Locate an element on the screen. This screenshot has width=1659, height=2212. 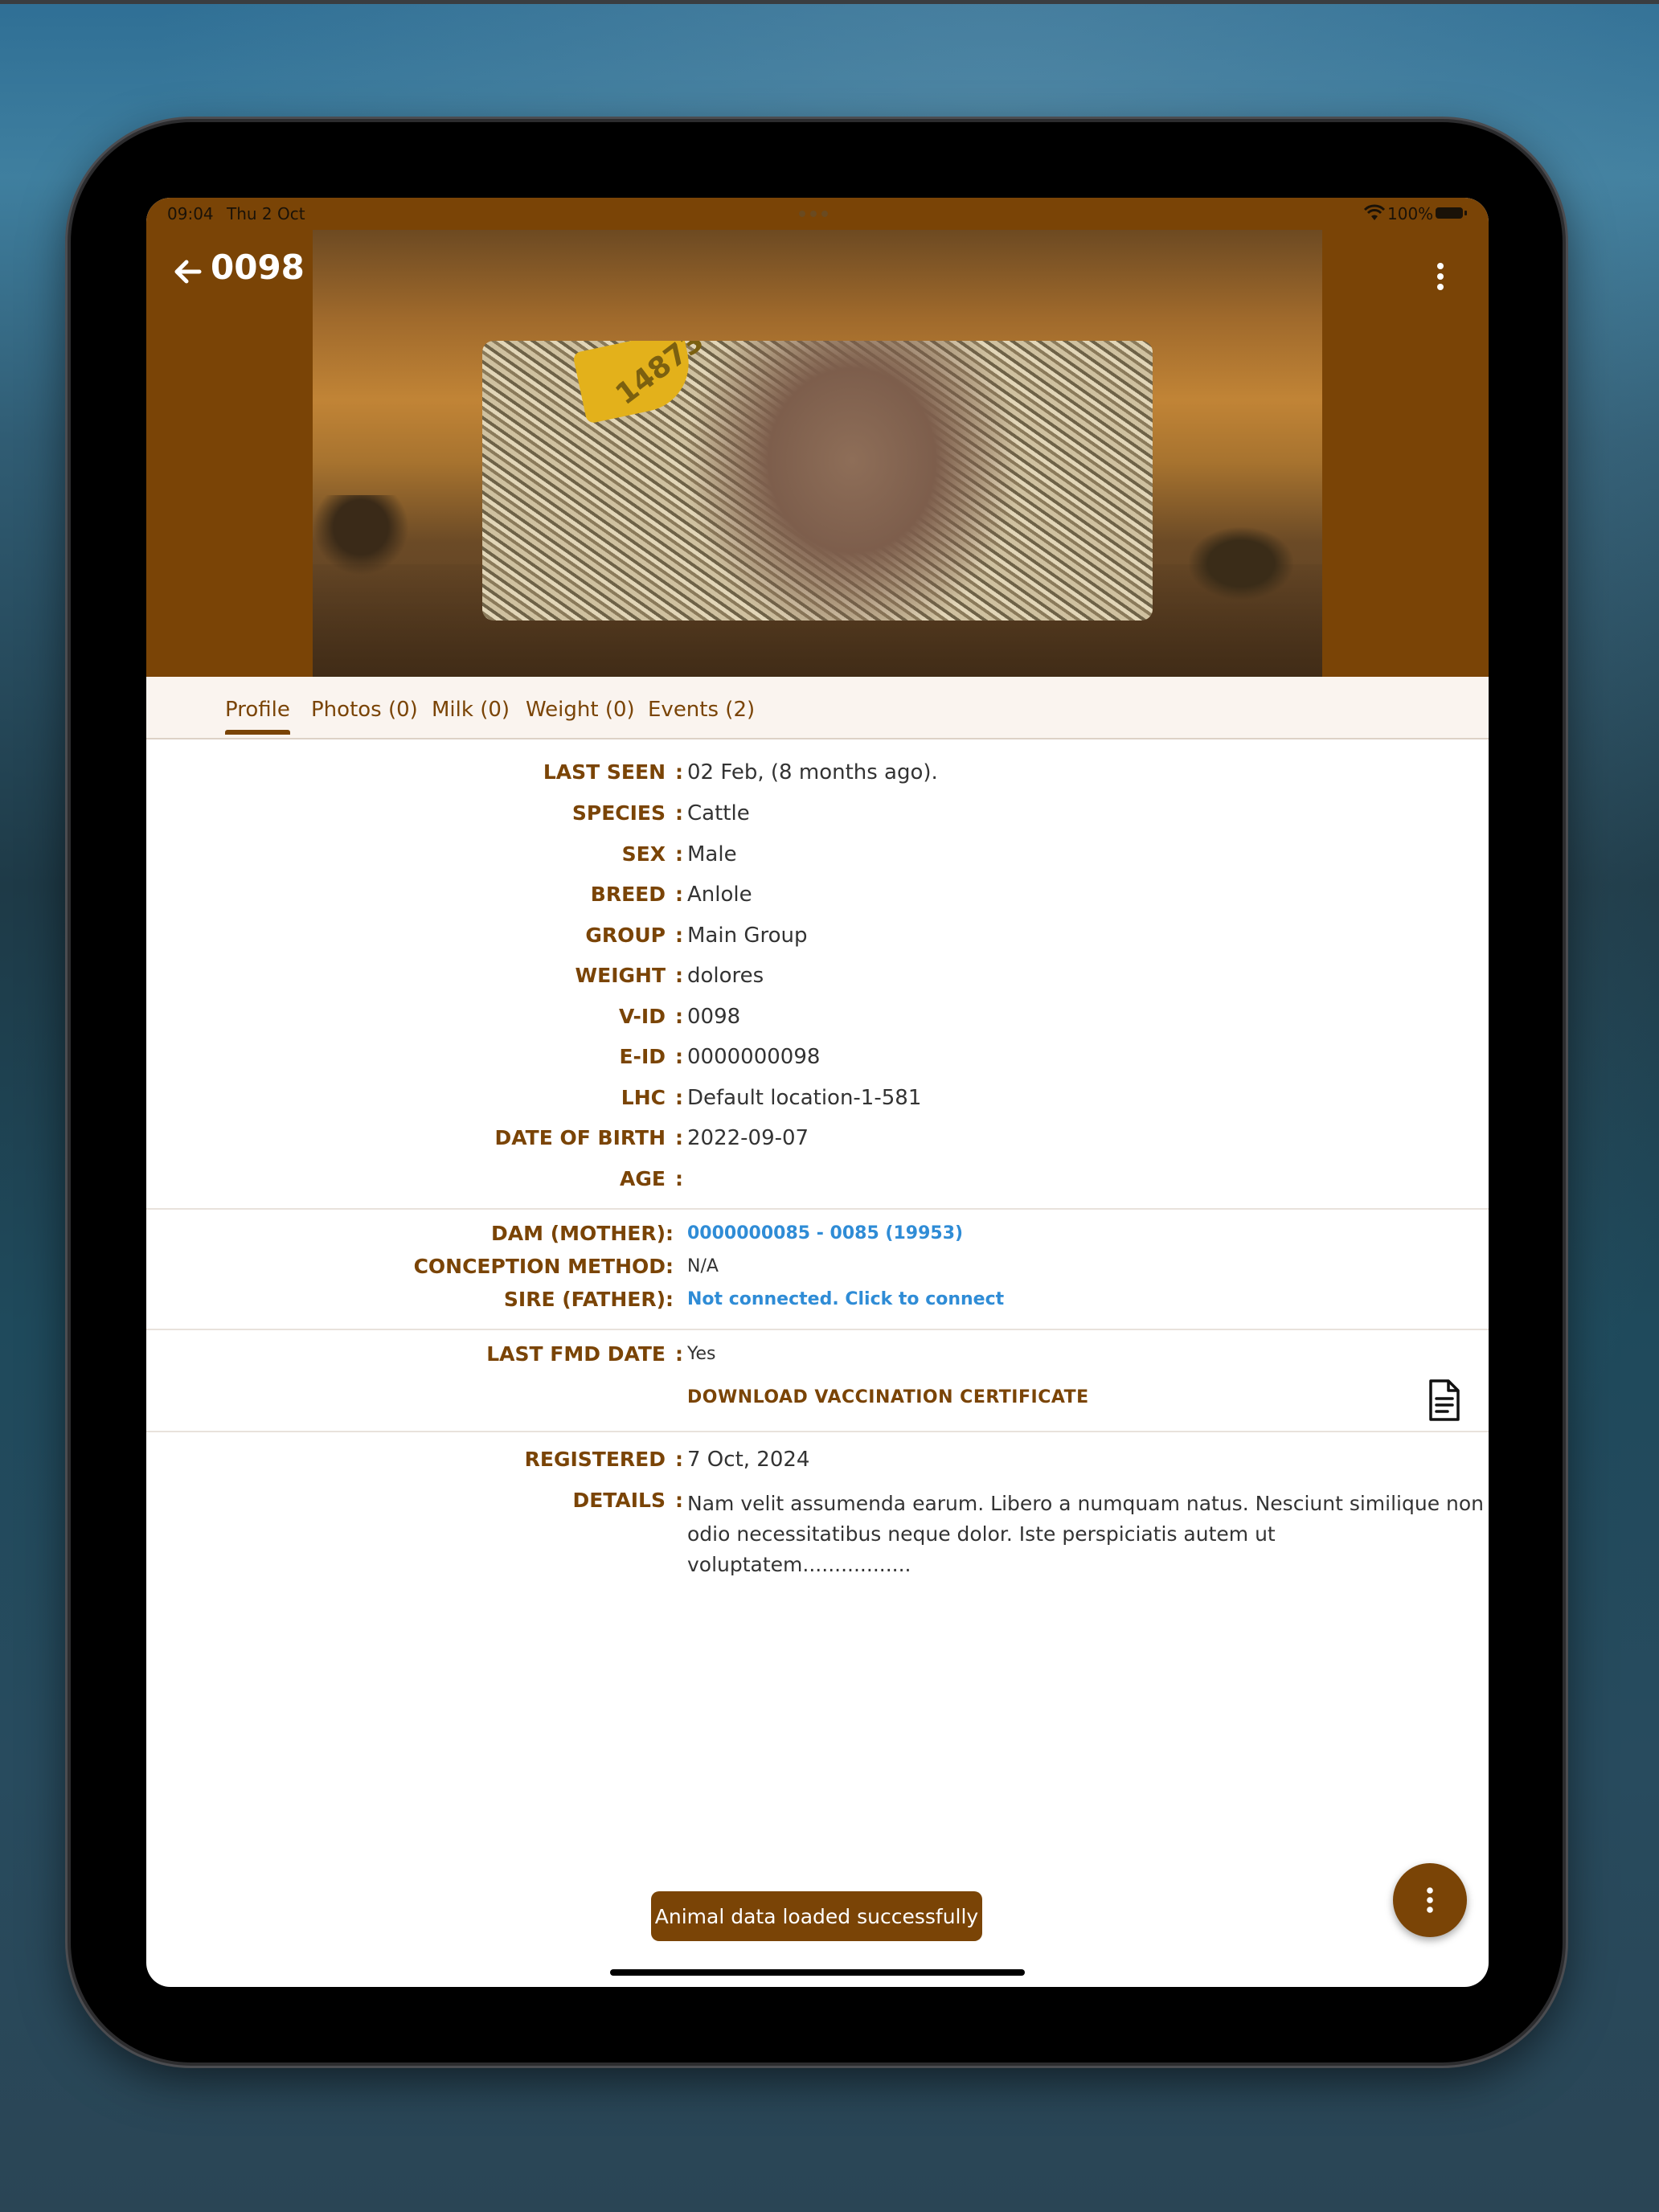
back-button is located at coordinates (188, 271).